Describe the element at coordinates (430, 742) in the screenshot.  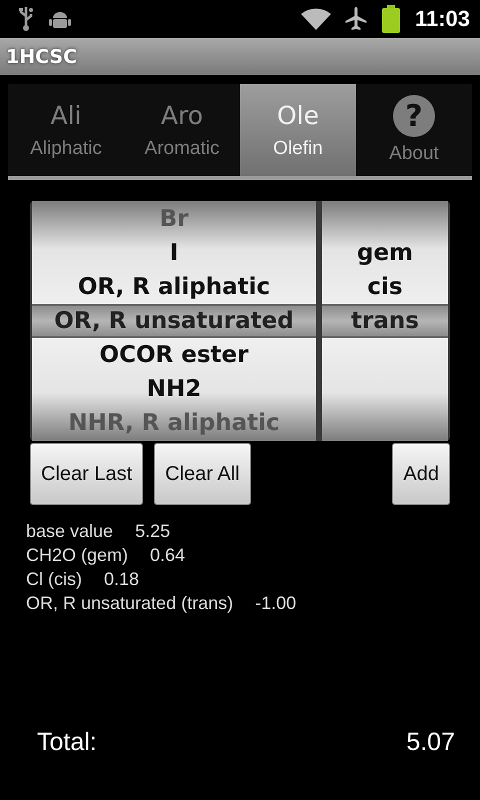
I see `total-value: 5.07` at that location.